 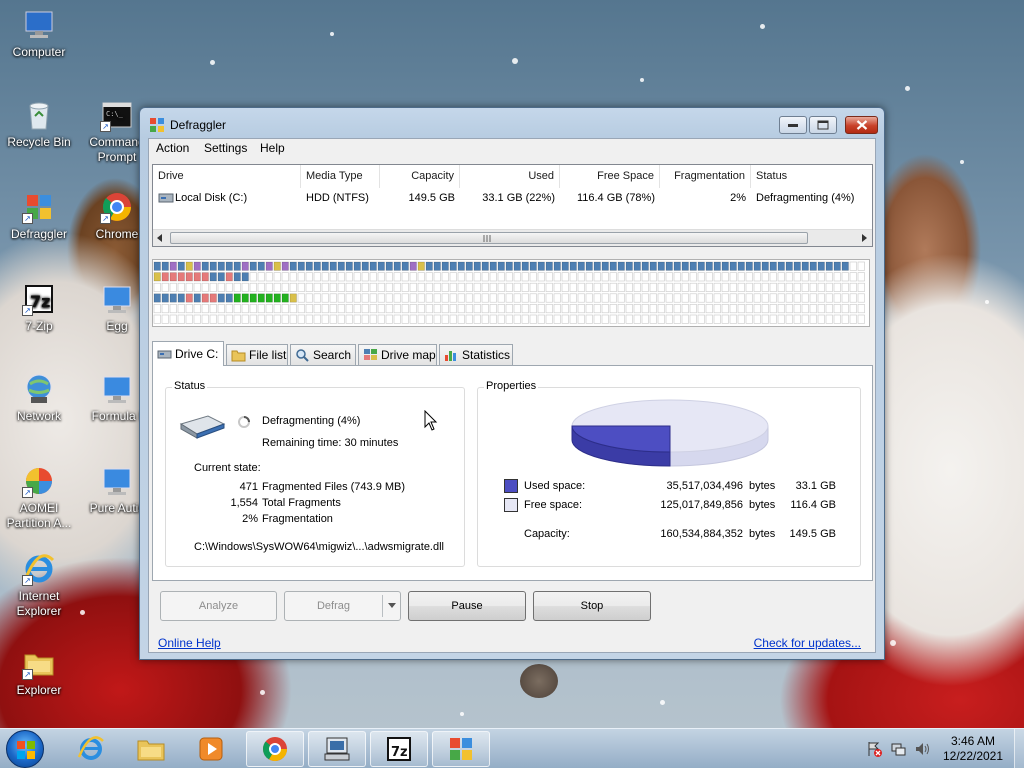 What do you see at coordinates (922, 749) in the screenshot?
I see `volume-icon` at bounding box center [922, 749].